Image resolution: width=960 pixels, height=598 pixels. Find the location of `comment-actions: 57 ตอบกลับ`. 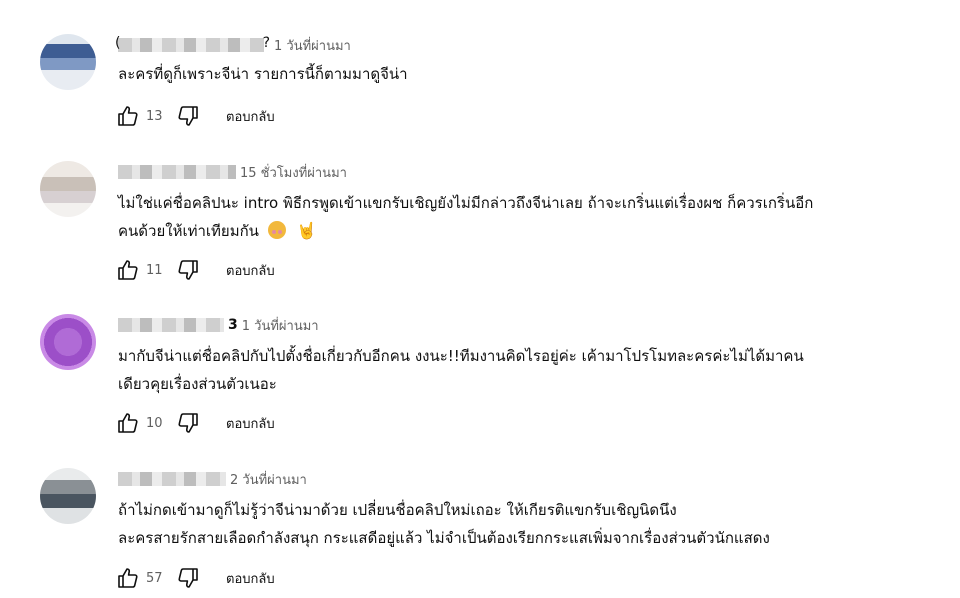

comment-actions: 57 ตอบกลับ is located at coordinates (193, 578).